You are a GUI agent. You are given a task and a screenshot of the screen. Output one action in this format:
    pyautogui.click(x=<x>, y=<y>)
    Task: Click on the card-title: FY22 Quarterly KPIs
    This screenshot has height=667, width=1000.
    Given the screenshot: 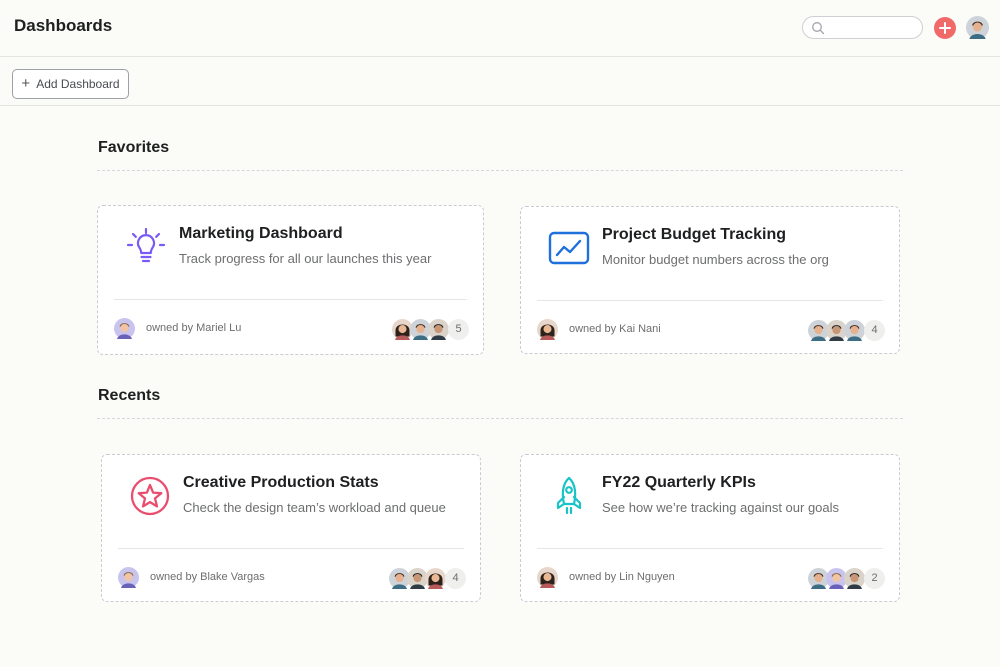 What is the action you would take?
    pyautogui.click(x=679, y=482)
    